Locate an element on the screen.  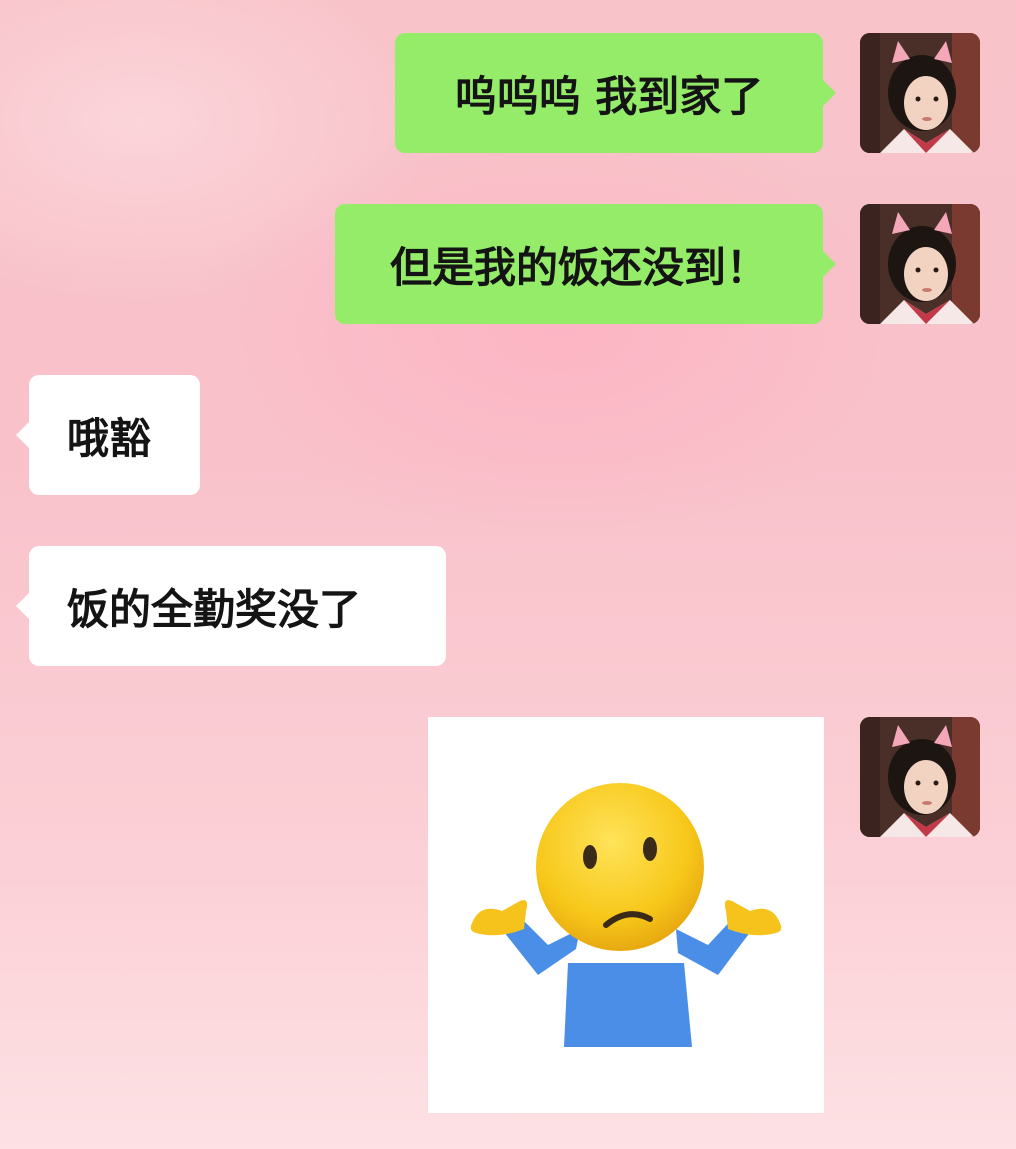
sent-message-bubble: 但是我的饭还没到！ is located at coordinates (585, 264).